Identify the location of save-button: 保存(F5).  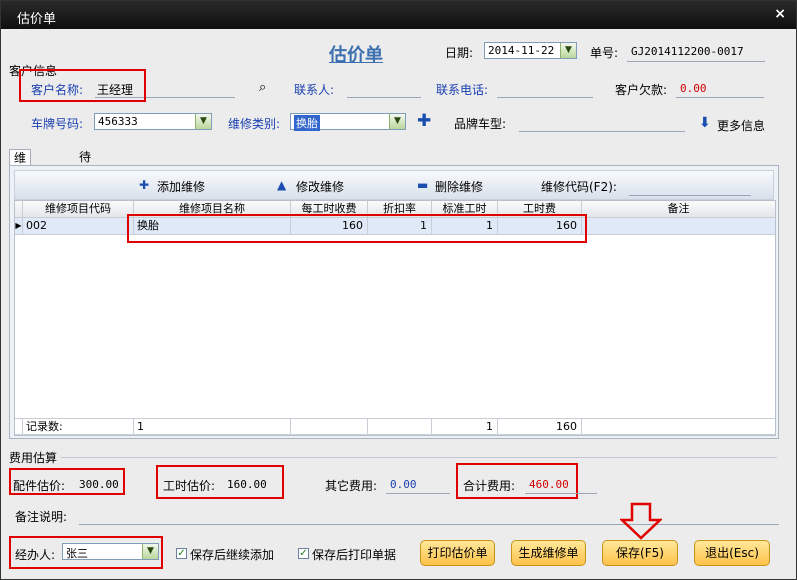
(640, 553).